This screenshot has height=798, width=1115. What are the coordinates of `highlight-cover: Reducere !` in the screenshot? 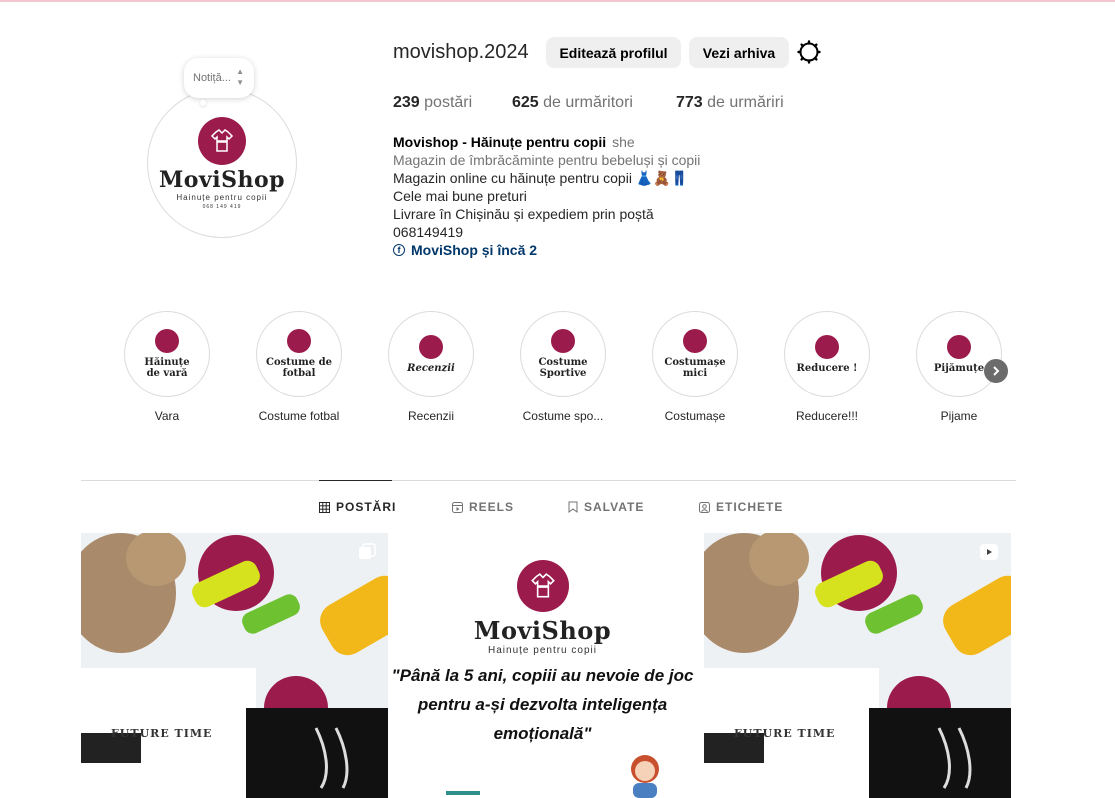 It's located at (827, 354).